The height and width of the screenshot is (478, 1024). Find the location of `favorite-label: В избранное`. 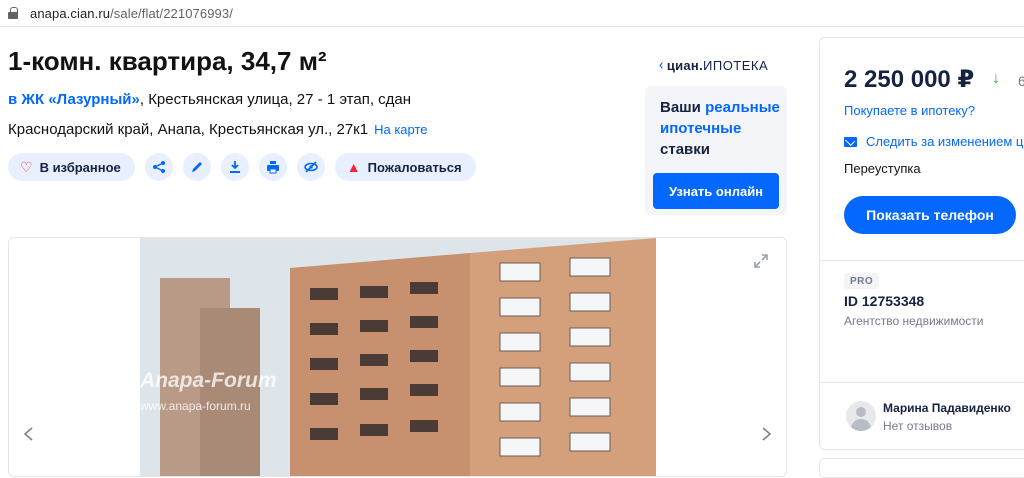

favorite-label: В избранное is located at coordinates (80, 167).